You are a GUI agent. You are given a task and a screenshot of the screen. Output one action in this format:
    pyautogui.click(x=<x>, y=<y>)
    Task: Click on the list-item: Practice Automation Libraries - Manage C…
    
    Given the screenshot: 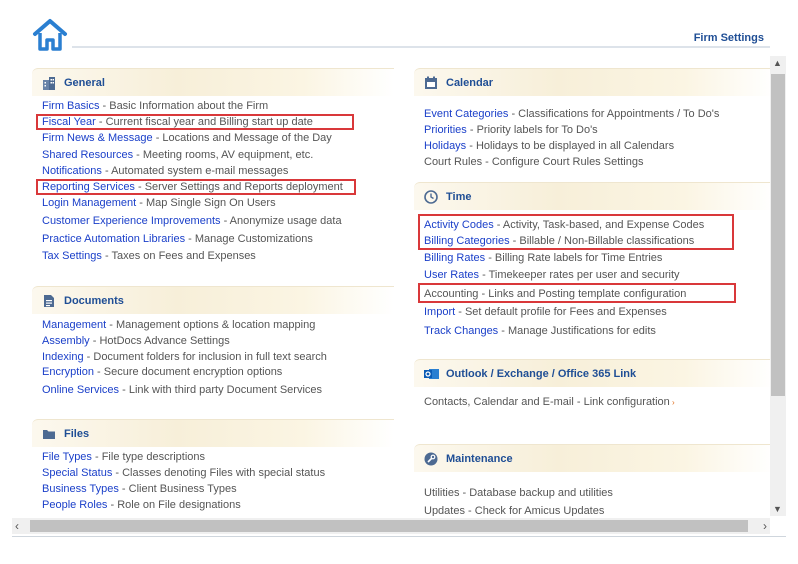 What is the action you would take?
    pyautogui.click(x=177, y=239)
    